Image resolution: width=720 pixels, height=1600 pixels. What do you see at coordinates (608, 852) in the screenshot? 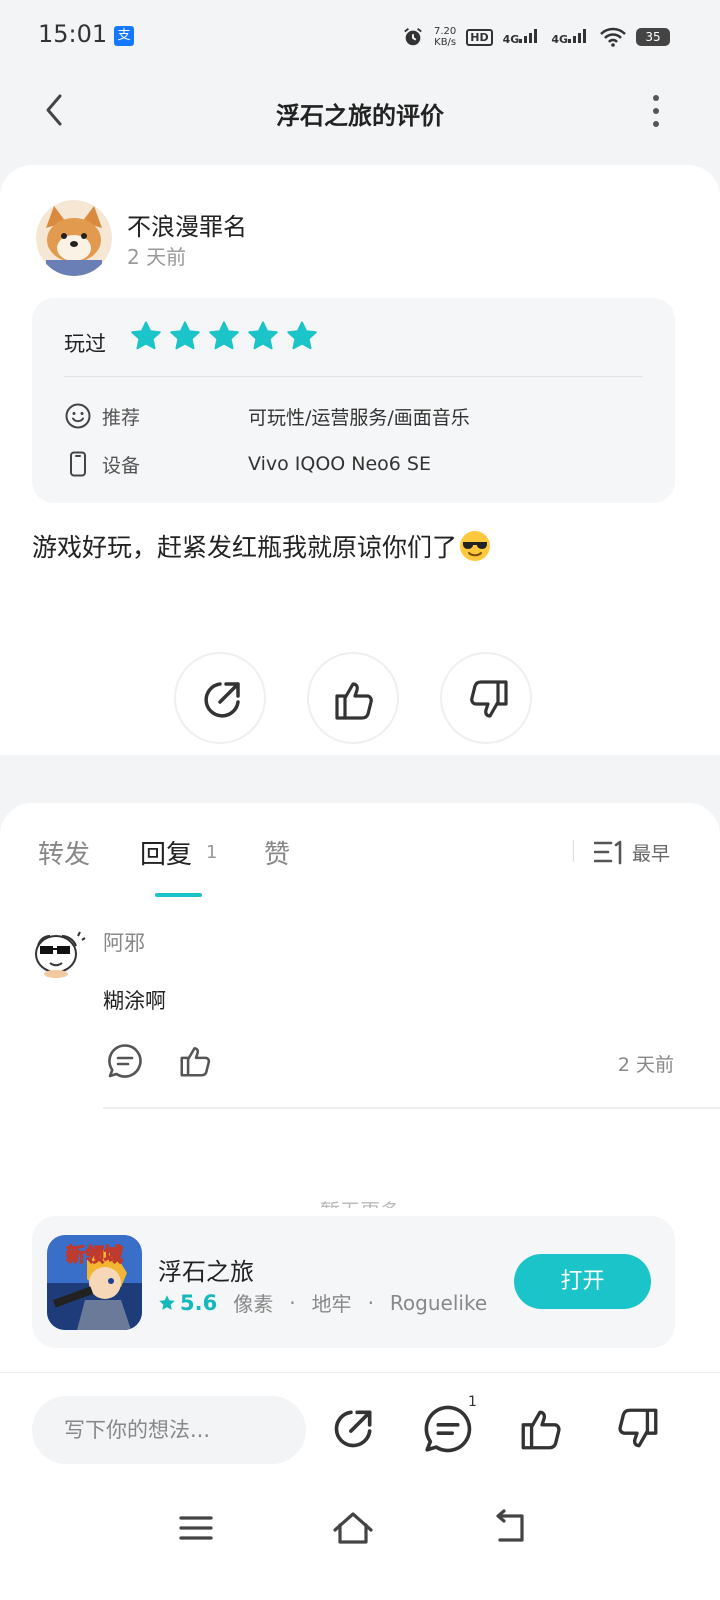
I see `sort-list-icon` at bounding box center [608, 852].